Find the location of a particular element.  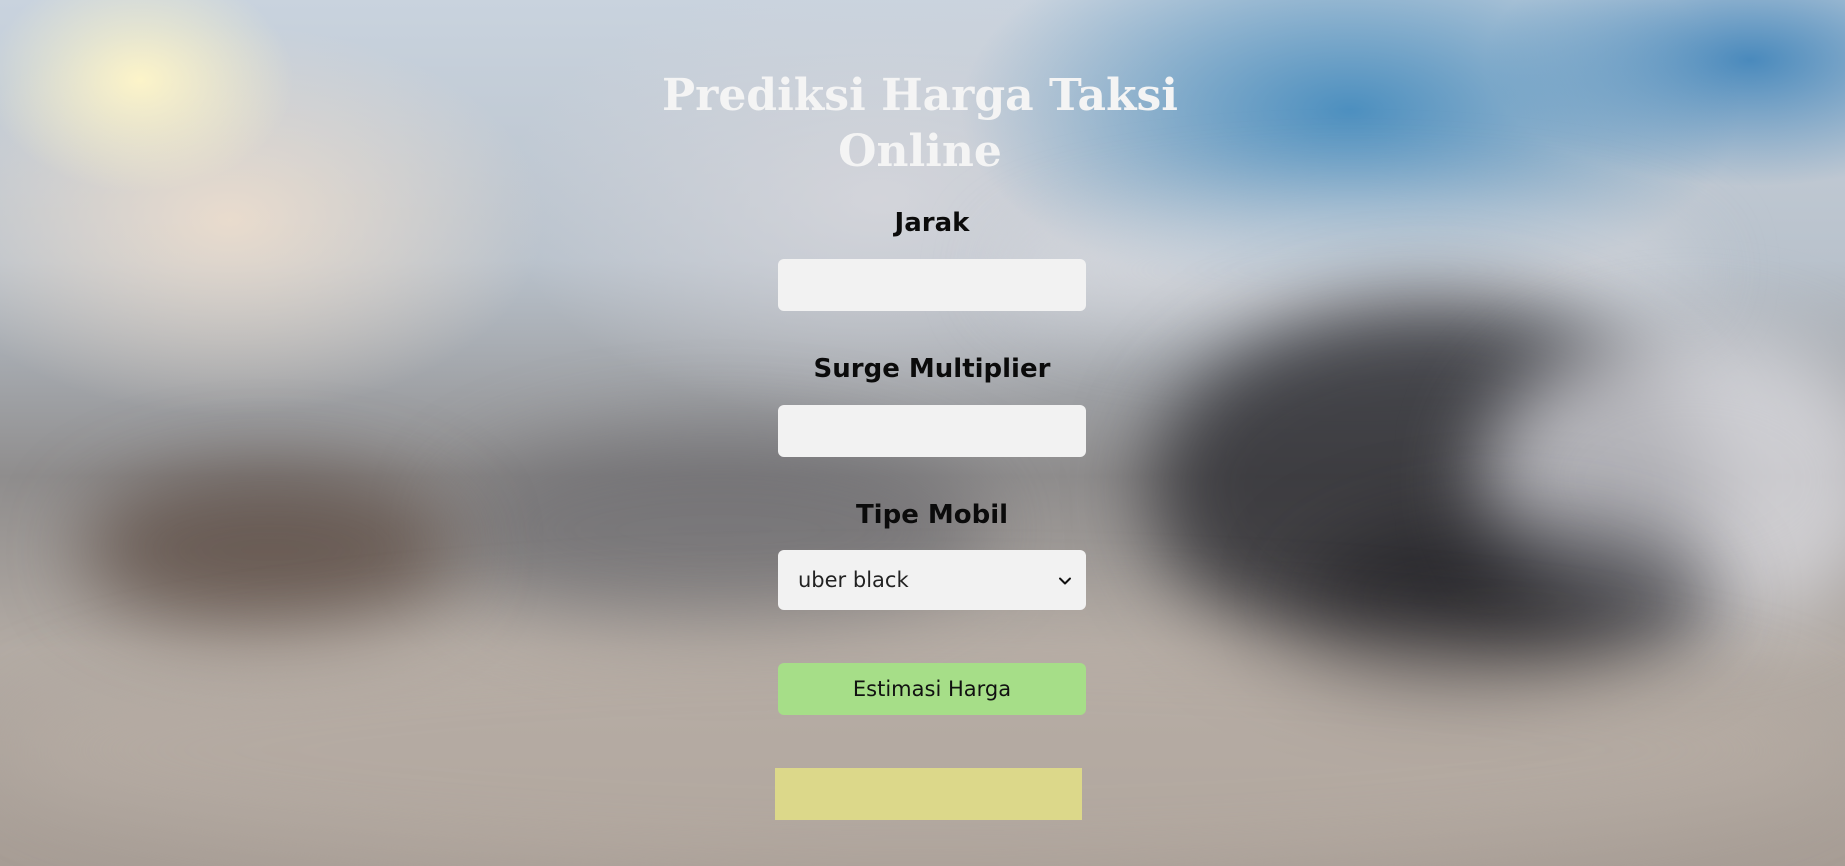

result-output is located at coordinates (928, 794).